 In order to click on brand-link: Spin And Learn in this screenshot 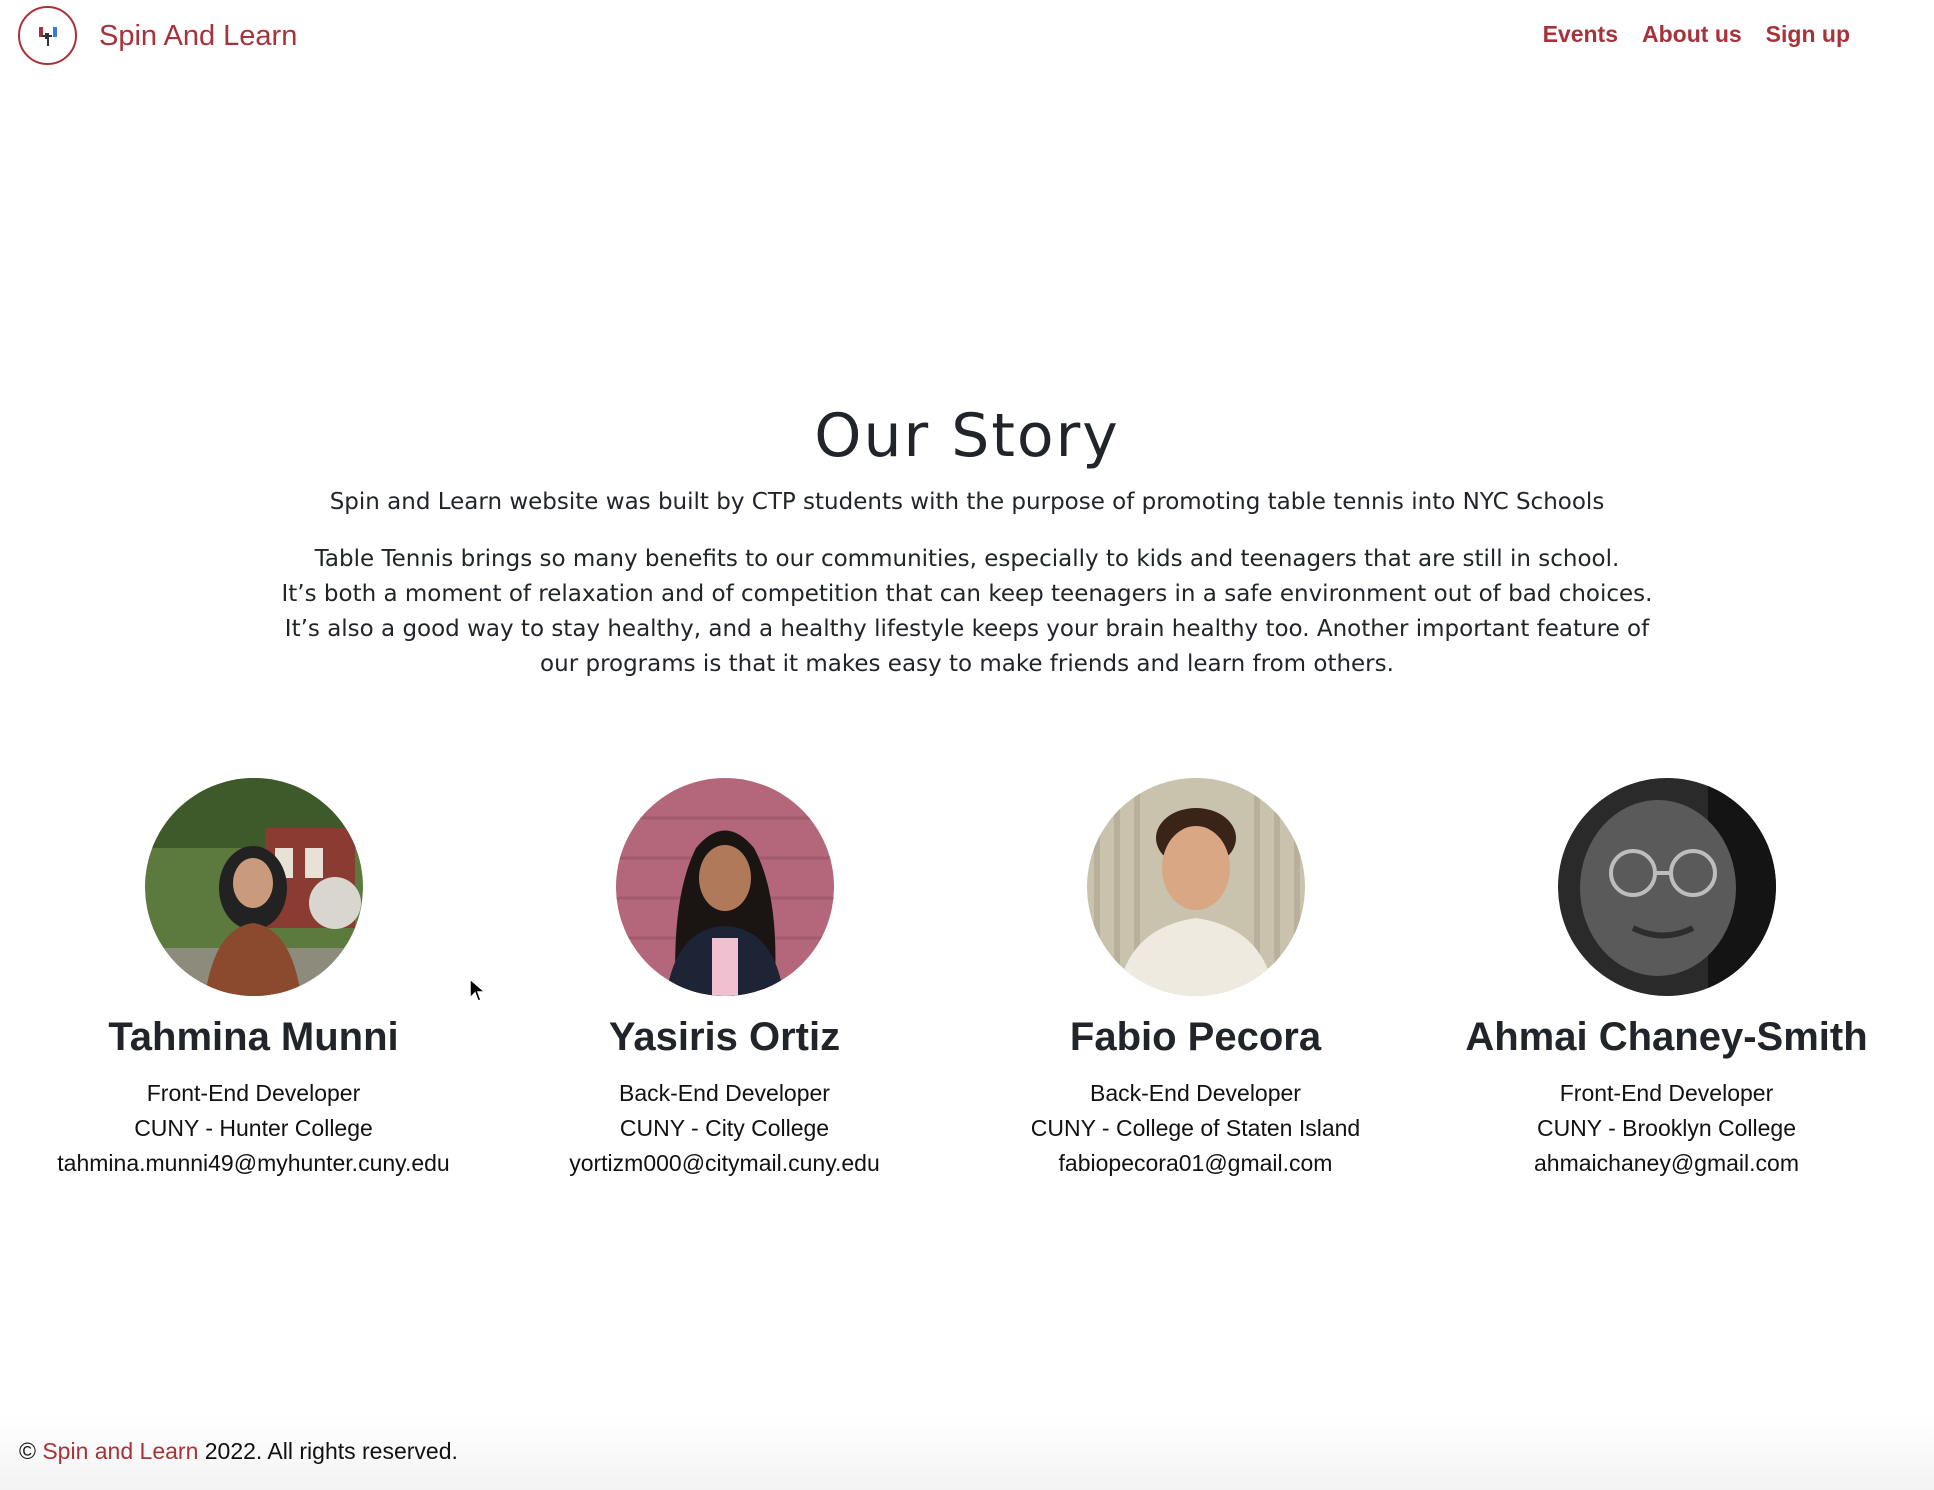, I will do `click(198, 36)`.